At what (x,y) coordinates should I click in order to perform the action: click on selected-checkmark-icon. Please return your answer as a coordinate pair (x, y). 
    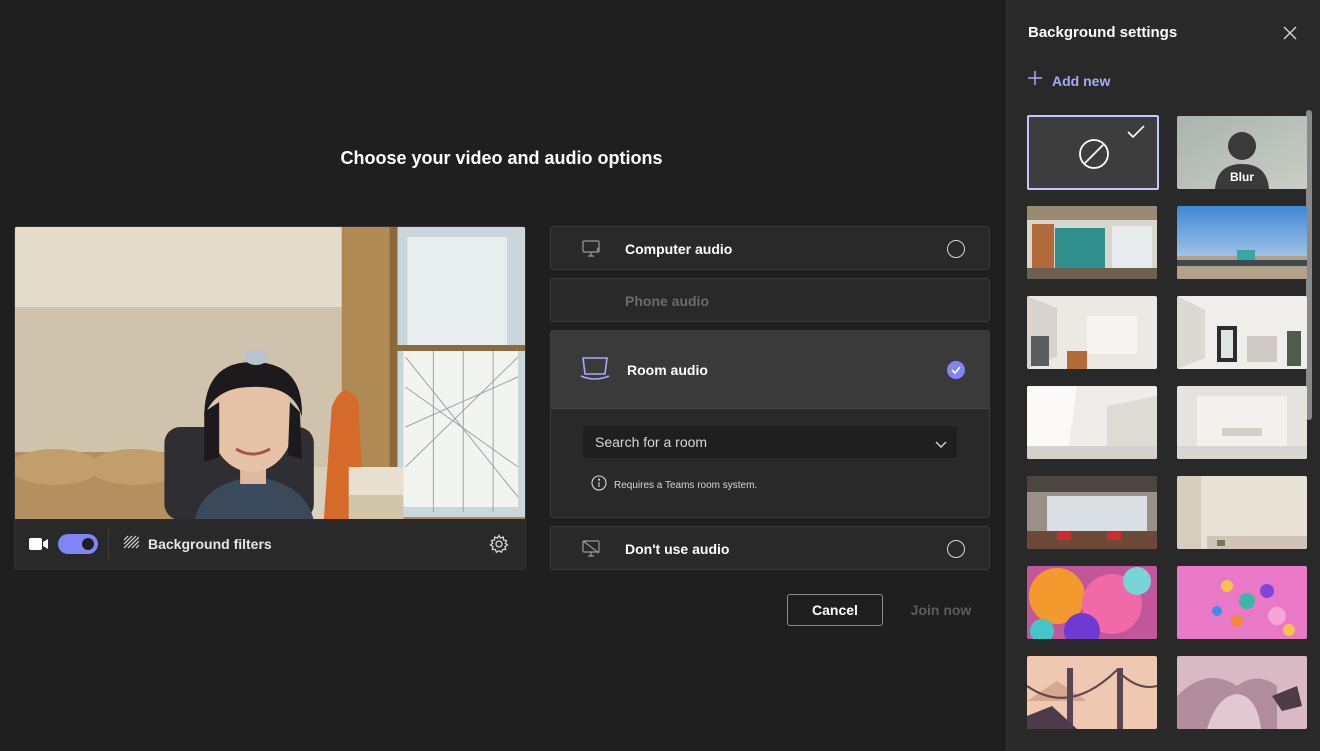
    Looking at the image, I should click on (1136, 132).